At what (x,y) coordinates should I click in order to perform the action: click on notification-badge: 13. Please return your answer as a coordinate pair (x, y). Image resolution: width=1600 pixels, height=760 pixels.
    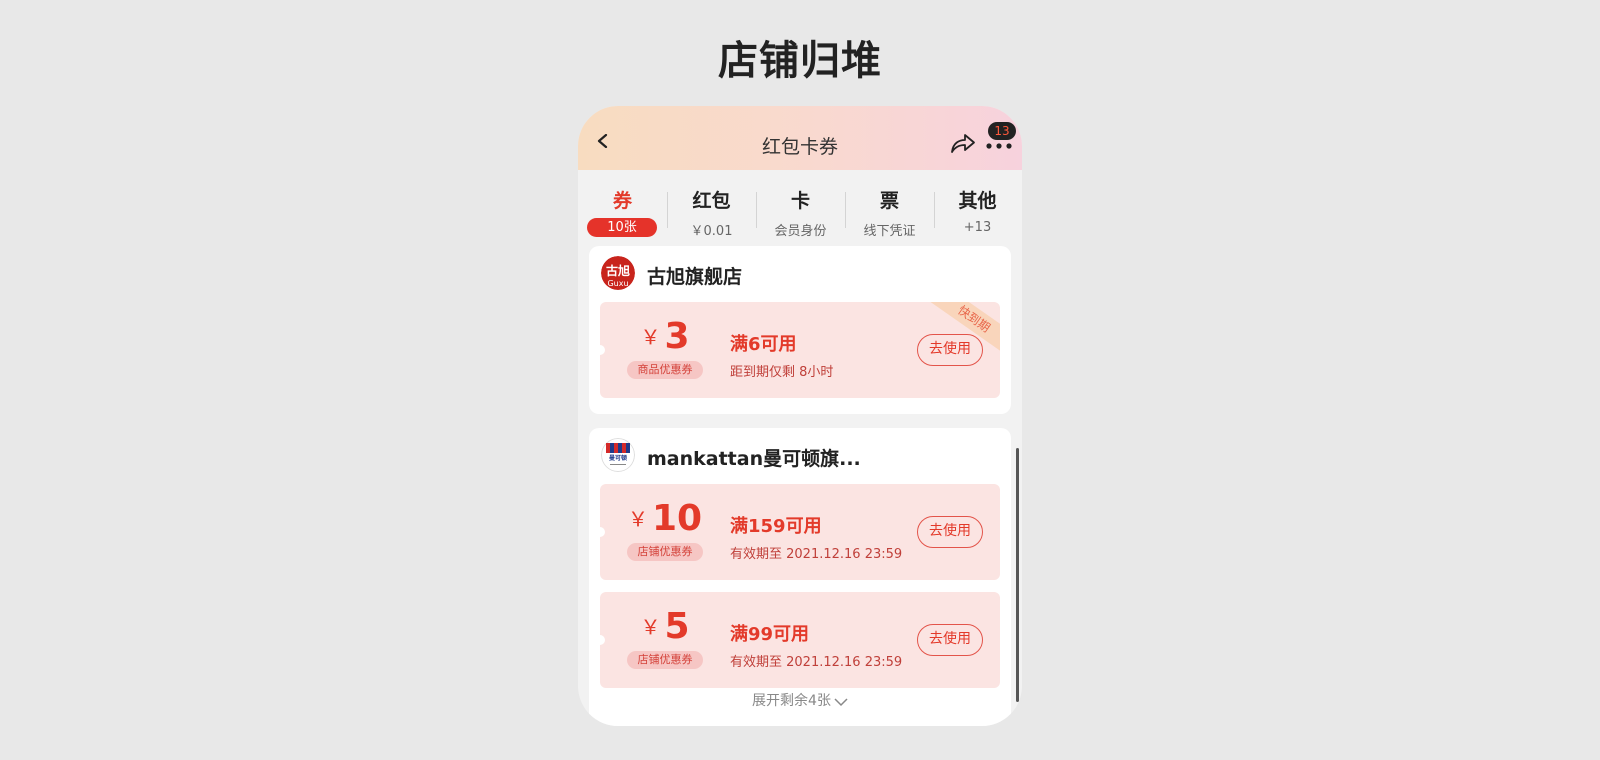
    Looking at the image, I should click on (1002, 131).